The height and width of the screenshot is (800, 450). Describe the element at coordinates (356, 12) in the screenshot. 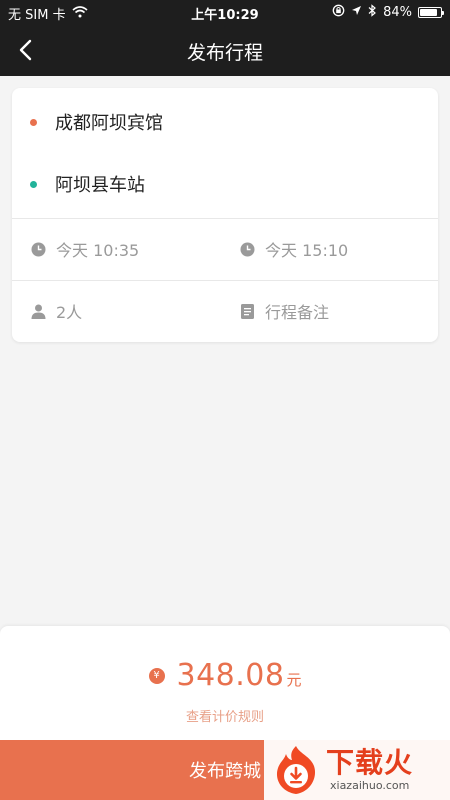

I see `location-arrow-icon` at that location.